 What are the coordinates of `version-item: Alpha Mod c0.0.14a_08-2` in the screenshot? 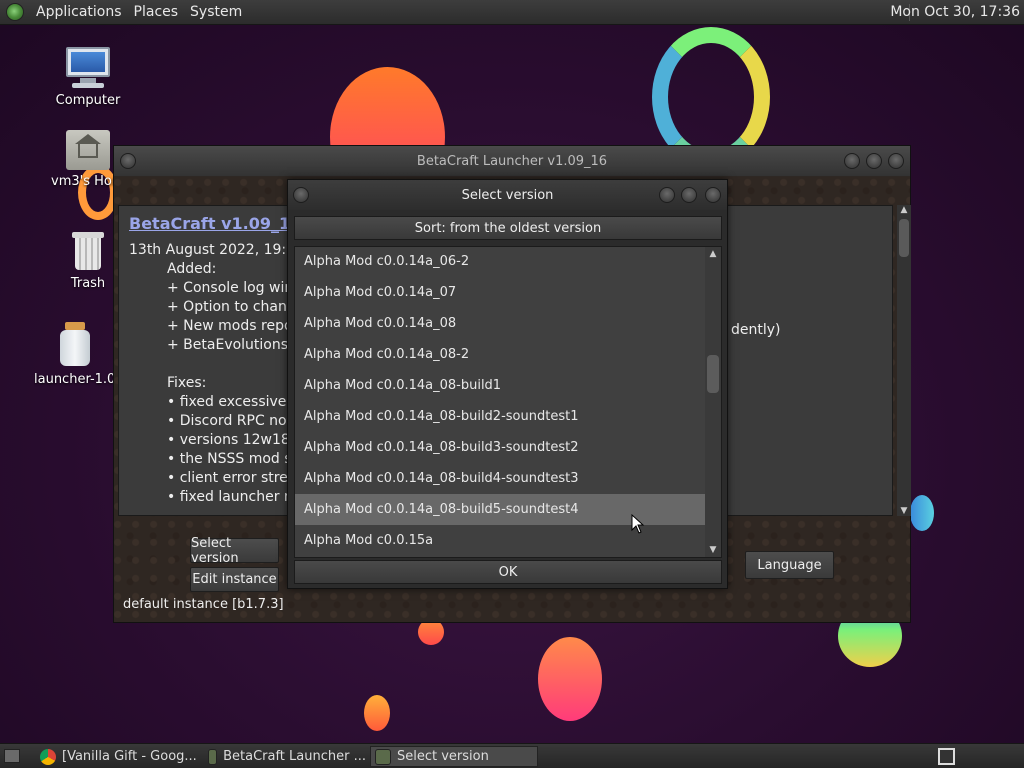 It's located at (501, 354).